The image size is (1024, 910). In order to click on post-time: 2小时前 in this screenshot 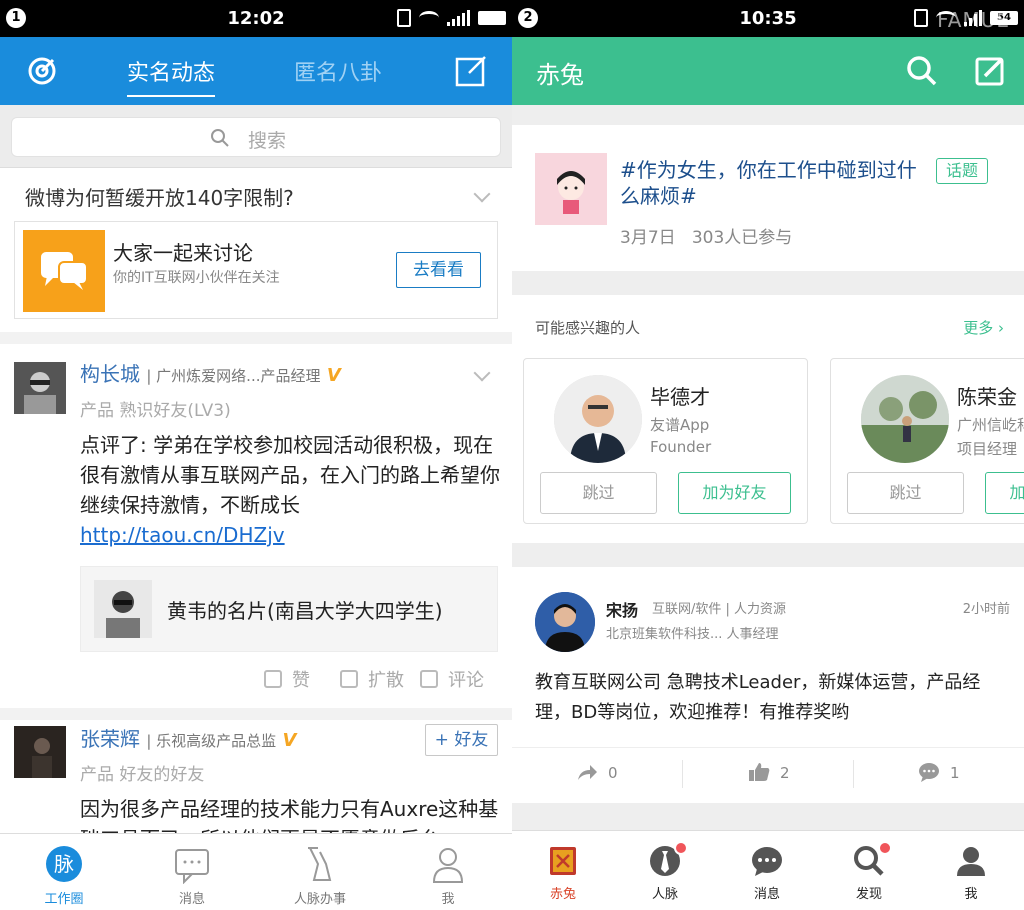, I will do `click(986, 609)`.